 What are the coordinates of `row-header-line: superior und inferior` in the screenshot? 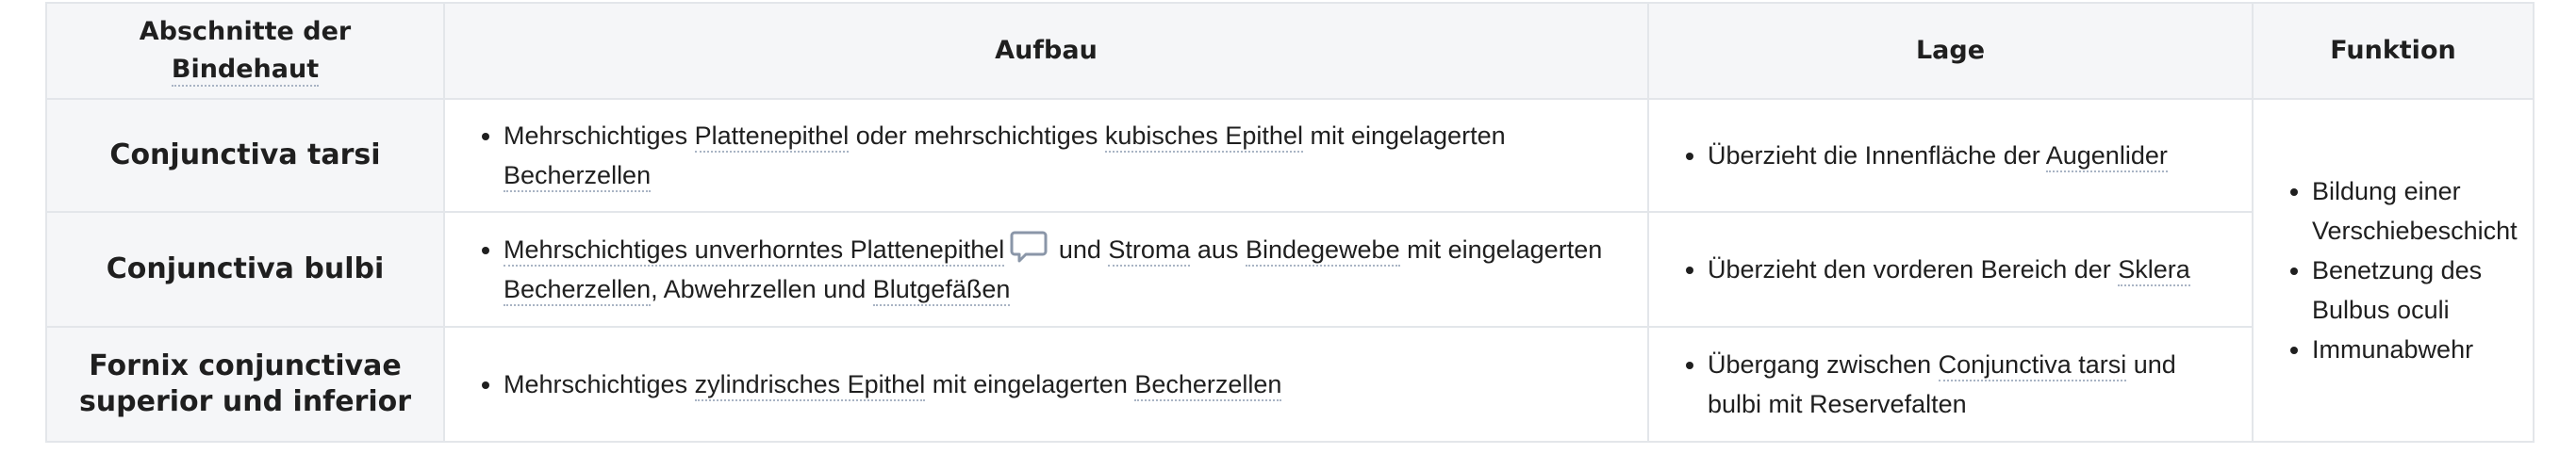 It's located at (245, 402).